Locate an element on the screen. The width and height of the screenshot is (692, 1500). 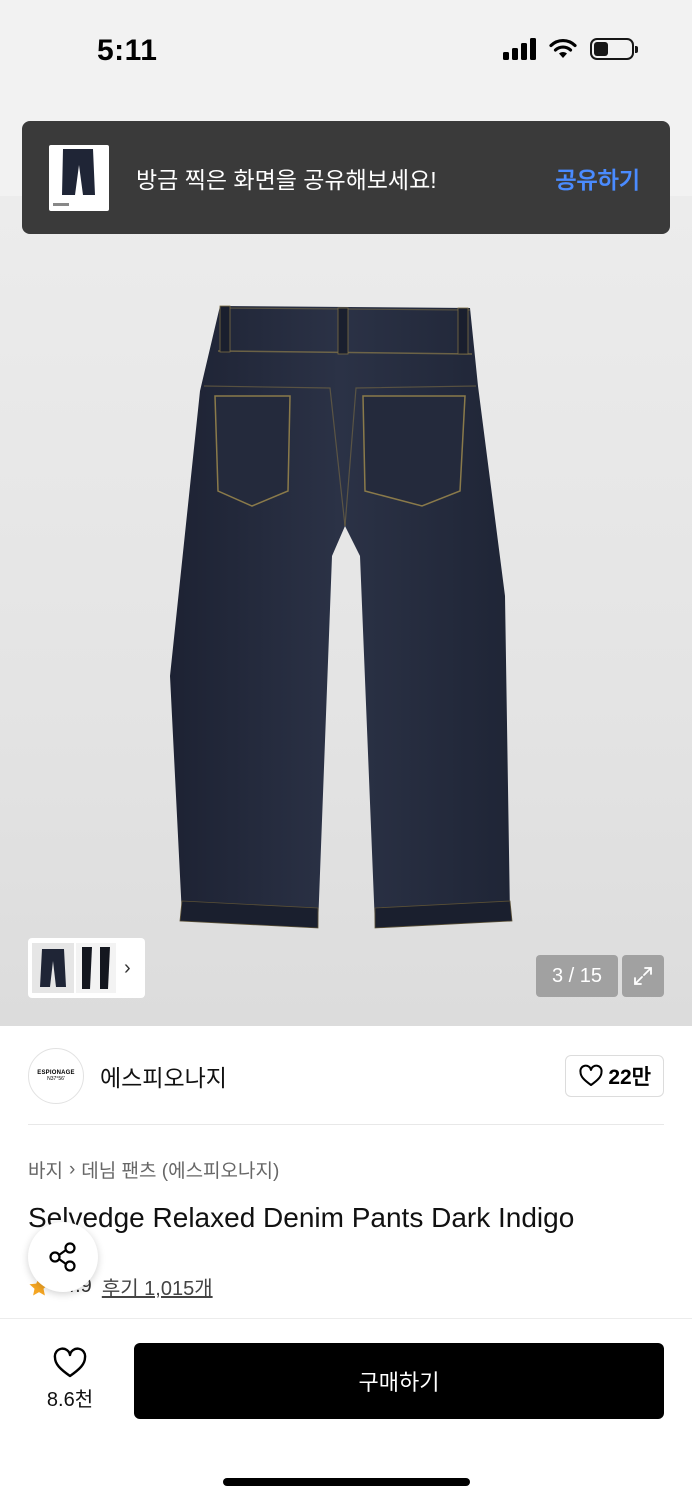
breadcrumb: 바지 › 데님 팬츠 (에스피오나지) is located at coordinates (153, 1169).